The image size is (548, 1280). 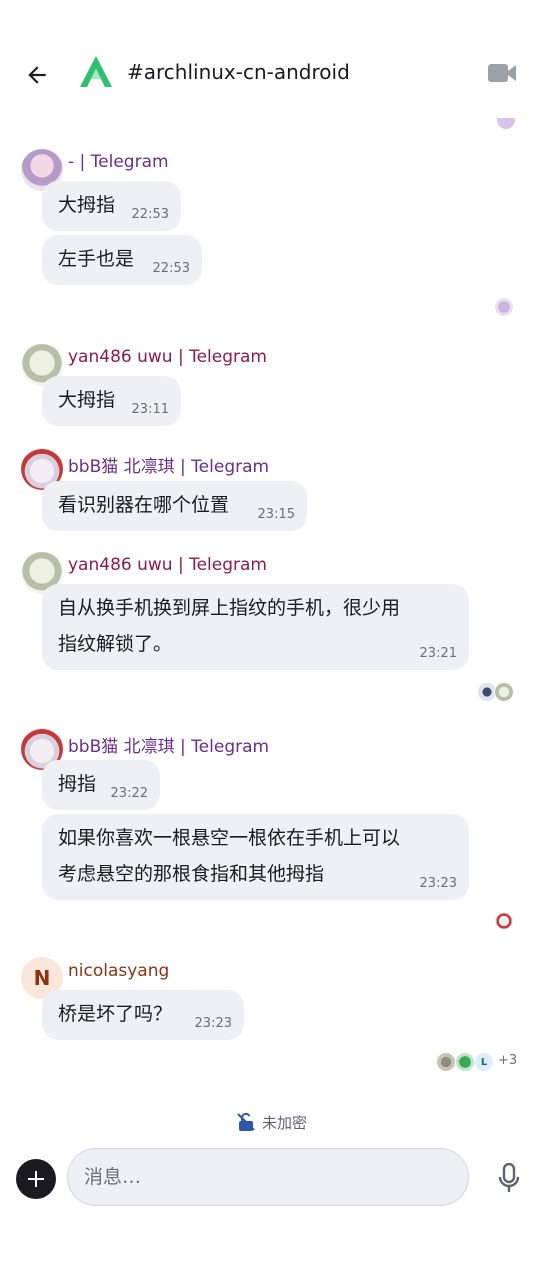 What do you see at coordinates (274, 59) in the screenshot?
I see `room-header: #archlinux-cn-android` at bounding box center [274, 59].